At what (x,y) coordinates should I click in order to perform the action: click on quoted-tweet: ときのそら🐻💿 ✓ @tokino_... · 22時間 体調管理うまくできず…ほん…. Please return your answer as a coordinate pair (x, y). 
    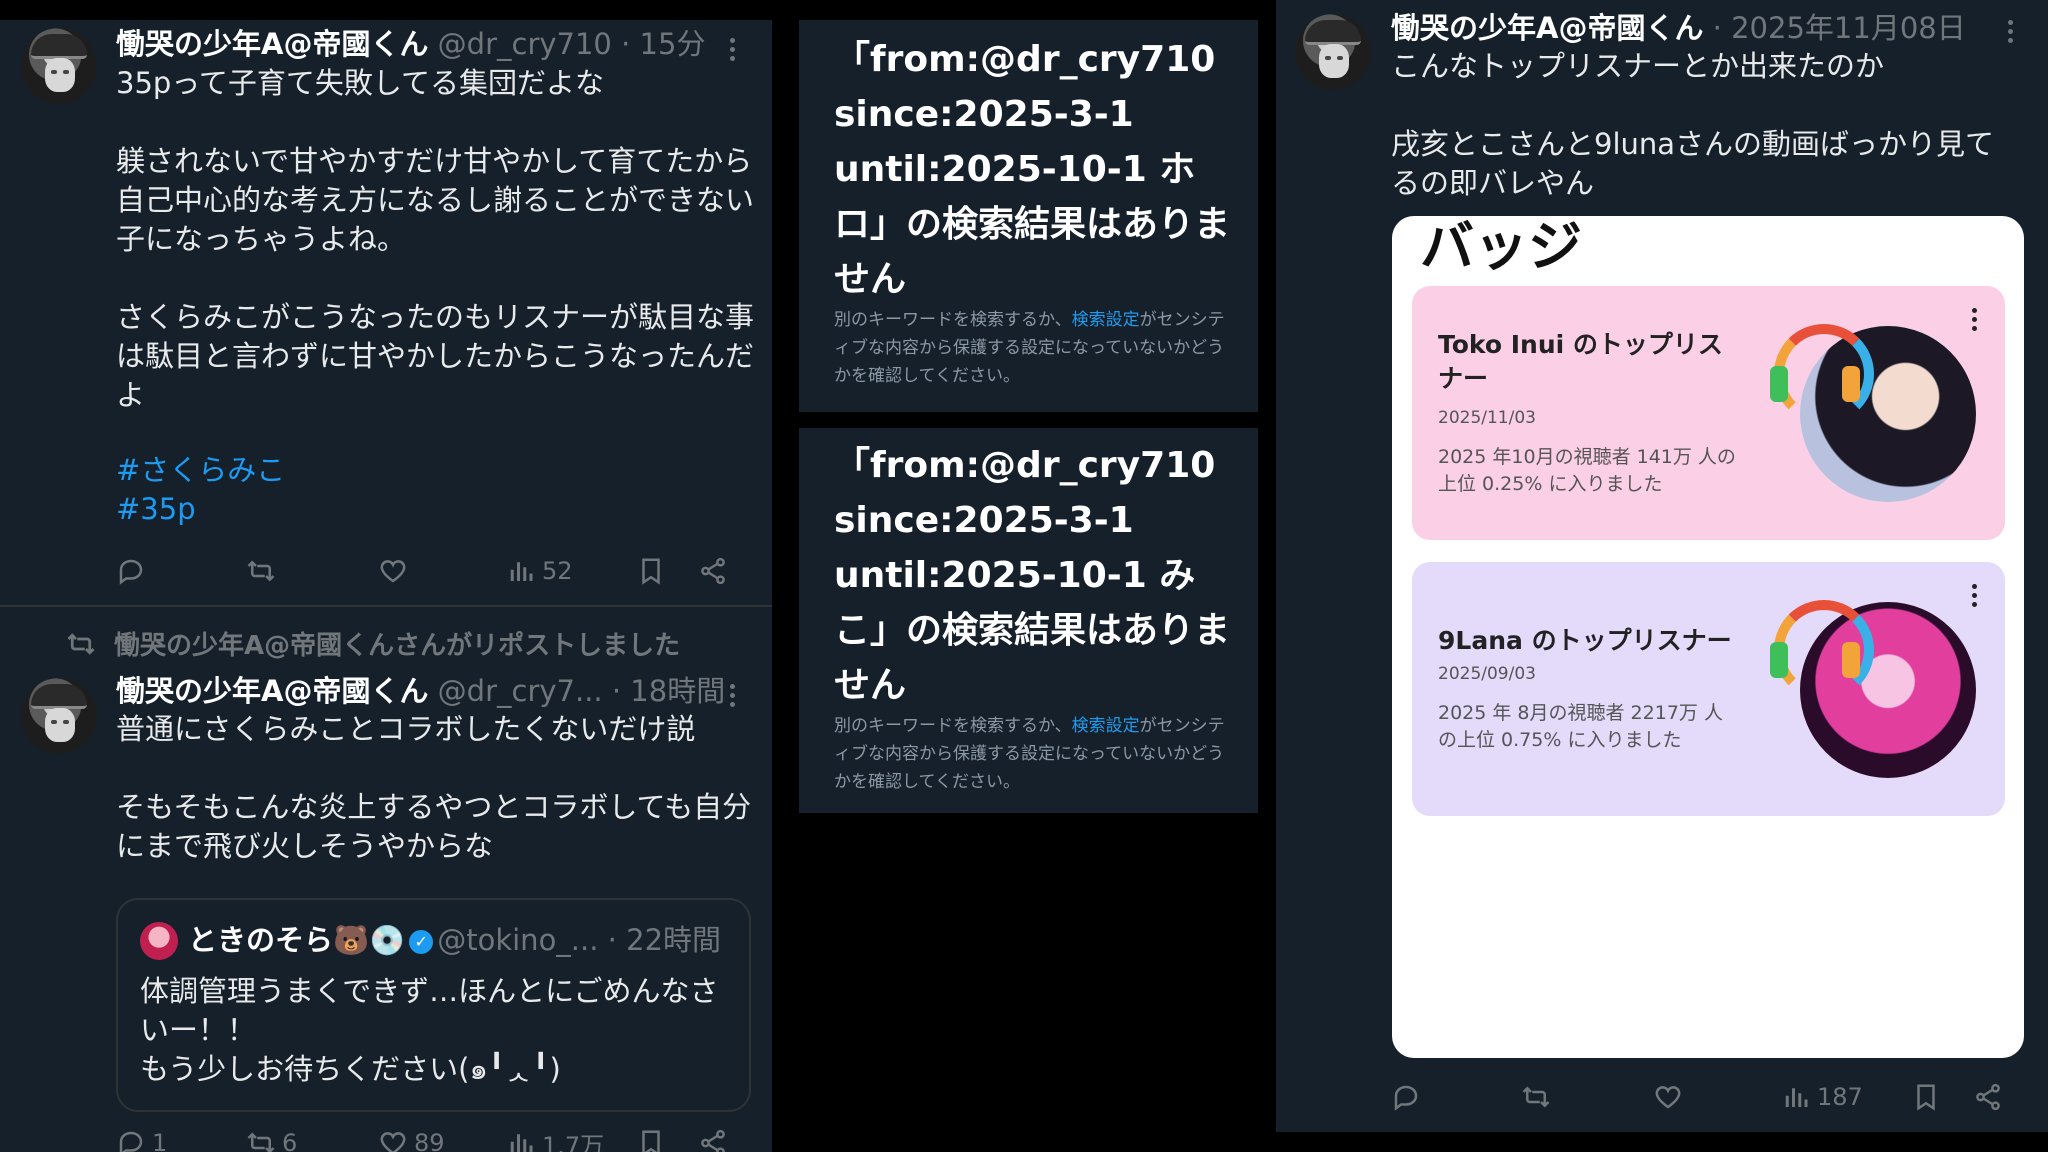
    Looking at the image, I should click on (433, 1005).